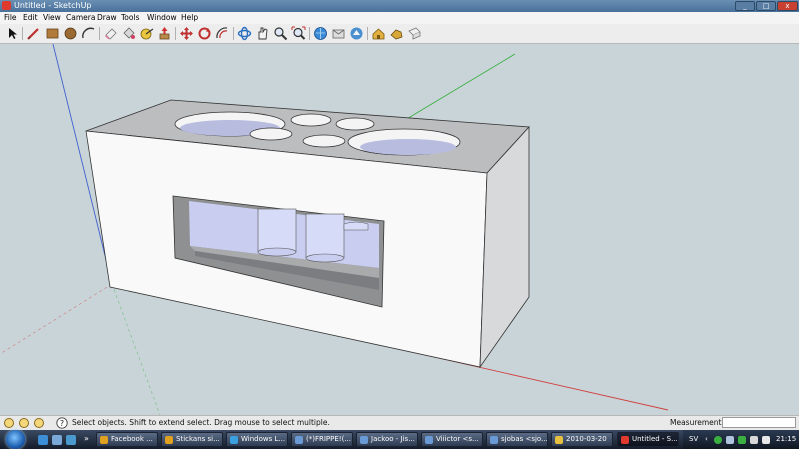 This screenshot has height=449, width=799. What do you see at coordinates (625, 440) in the screenshot?
I see `sketchup-taskbar-icon` at bounding box center [625, 440].